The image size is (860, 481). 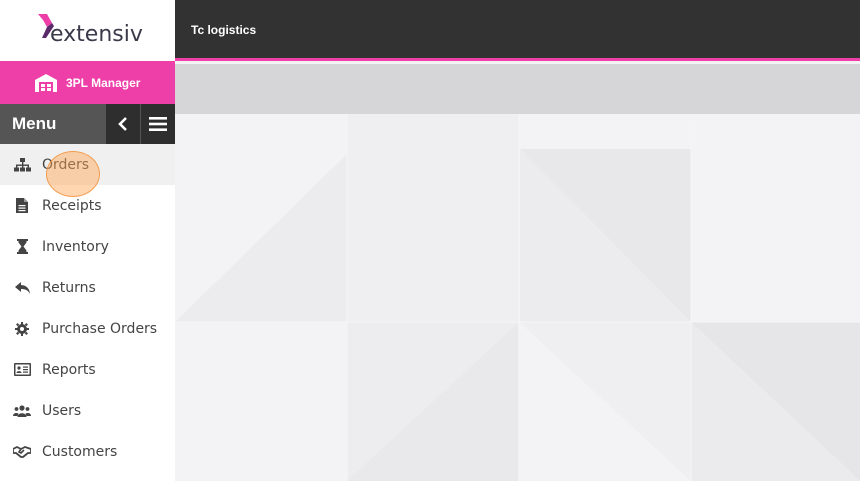 What do you see at coordinates (22, 288) in the screenshot?
I see `reply-icon` at bounding box center [22, 288].